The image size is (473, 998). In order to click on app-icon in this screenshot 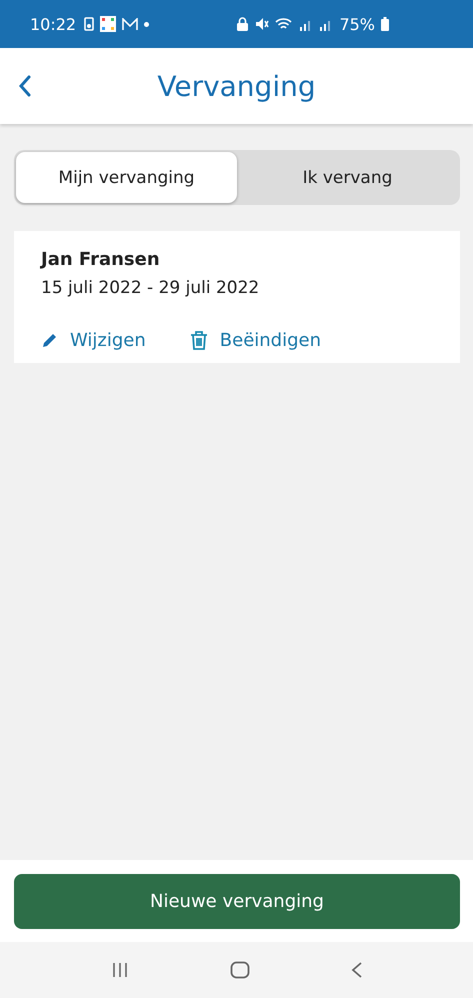, I will do `click(108, 24)`.